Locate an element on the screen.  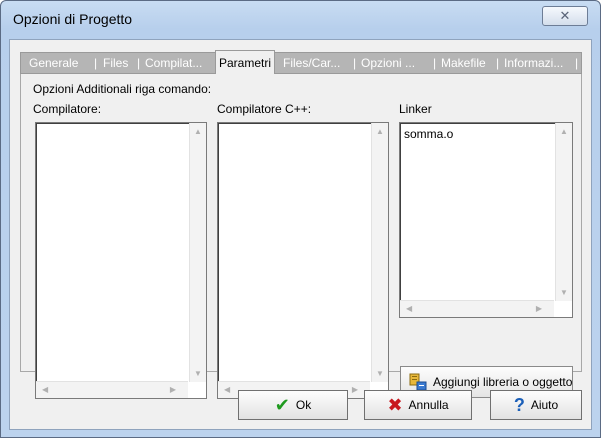
help-button: ? Aiuto is located at coordinates (536, 405).